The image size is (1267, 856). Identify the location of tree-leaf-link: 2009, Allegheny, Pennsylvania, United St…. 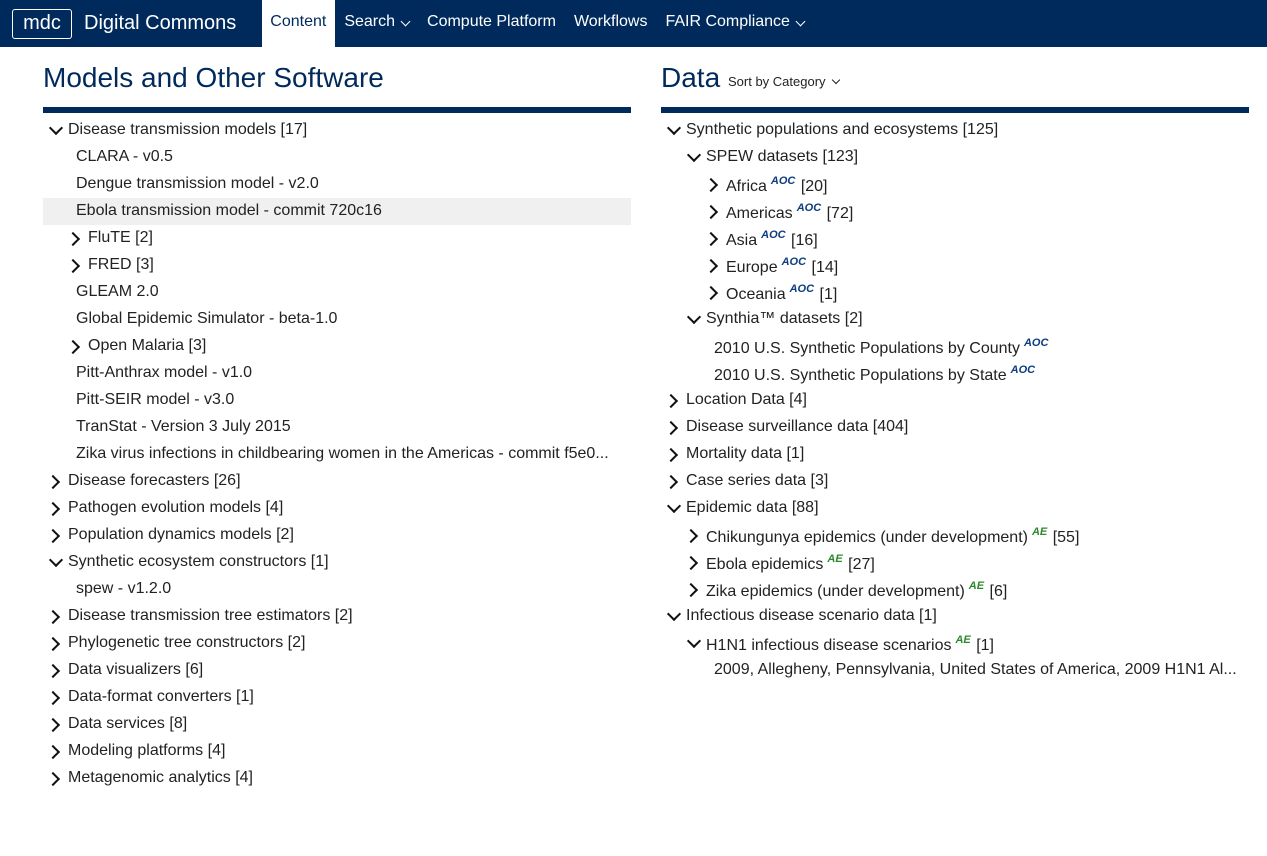
(955, 670).